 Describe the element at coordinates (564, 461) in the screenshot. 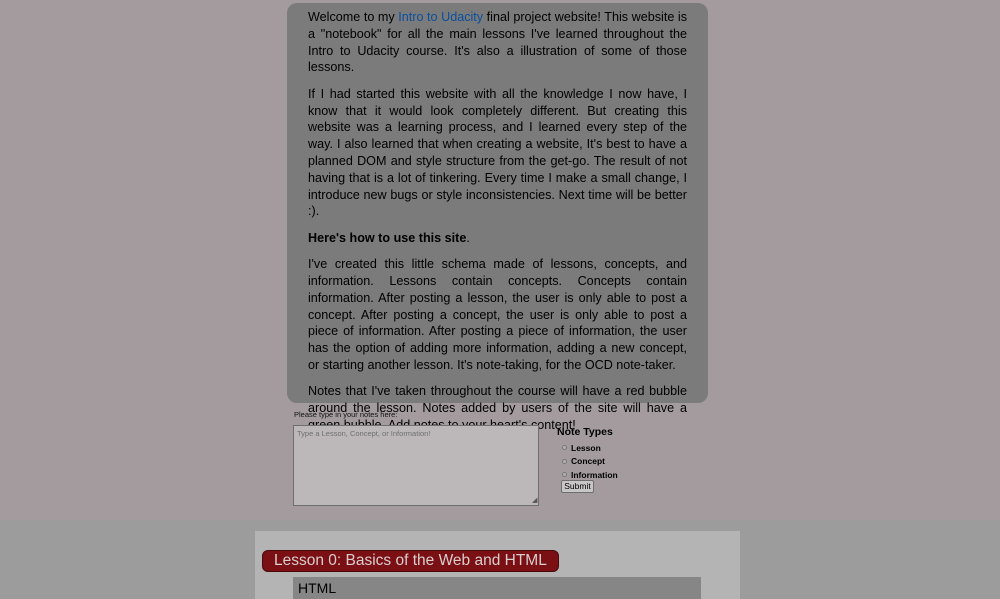

I see `concept-radio` at that location.